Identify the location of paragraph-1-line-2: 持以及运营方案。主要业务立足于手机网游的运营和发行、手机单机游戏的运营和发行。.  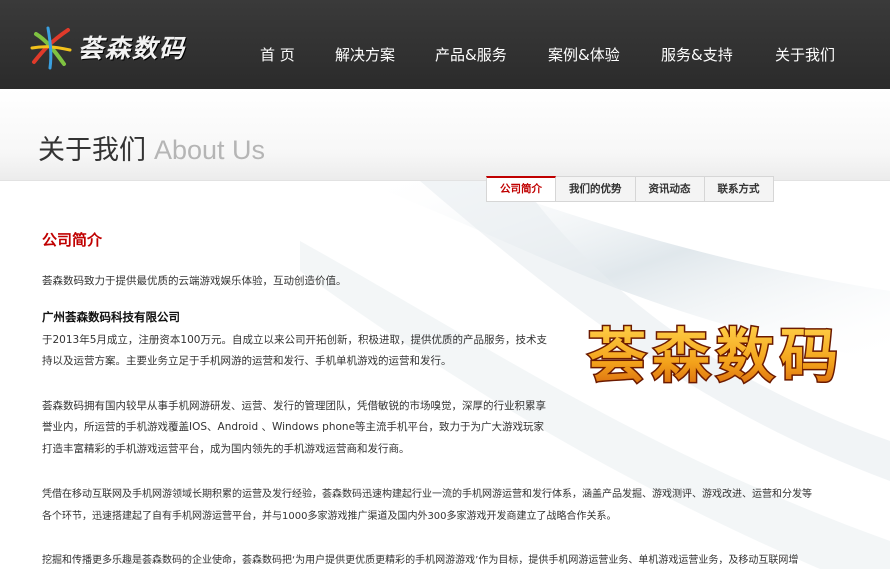
(247, 361).